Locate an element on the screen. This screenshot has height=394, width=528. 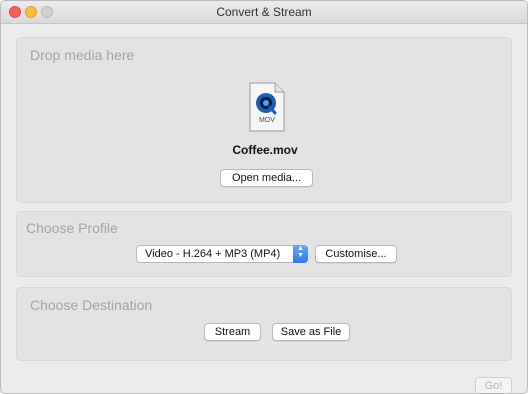
choose-destination-heading: Choose Destination is located at coordinates (91, 305).